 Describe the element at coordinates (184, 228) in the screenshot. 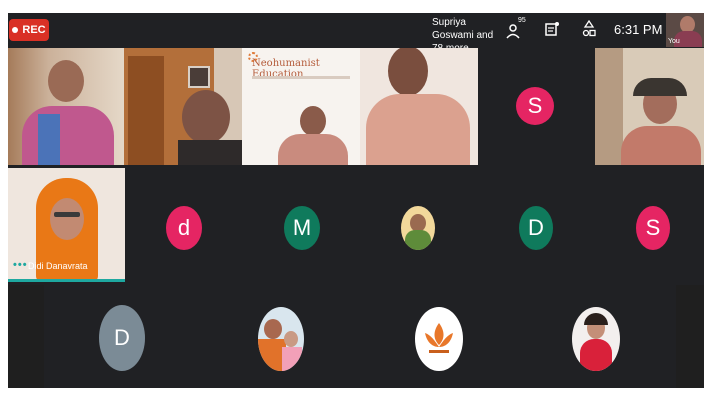

I see `participant-avatar-d1: d` at that location.